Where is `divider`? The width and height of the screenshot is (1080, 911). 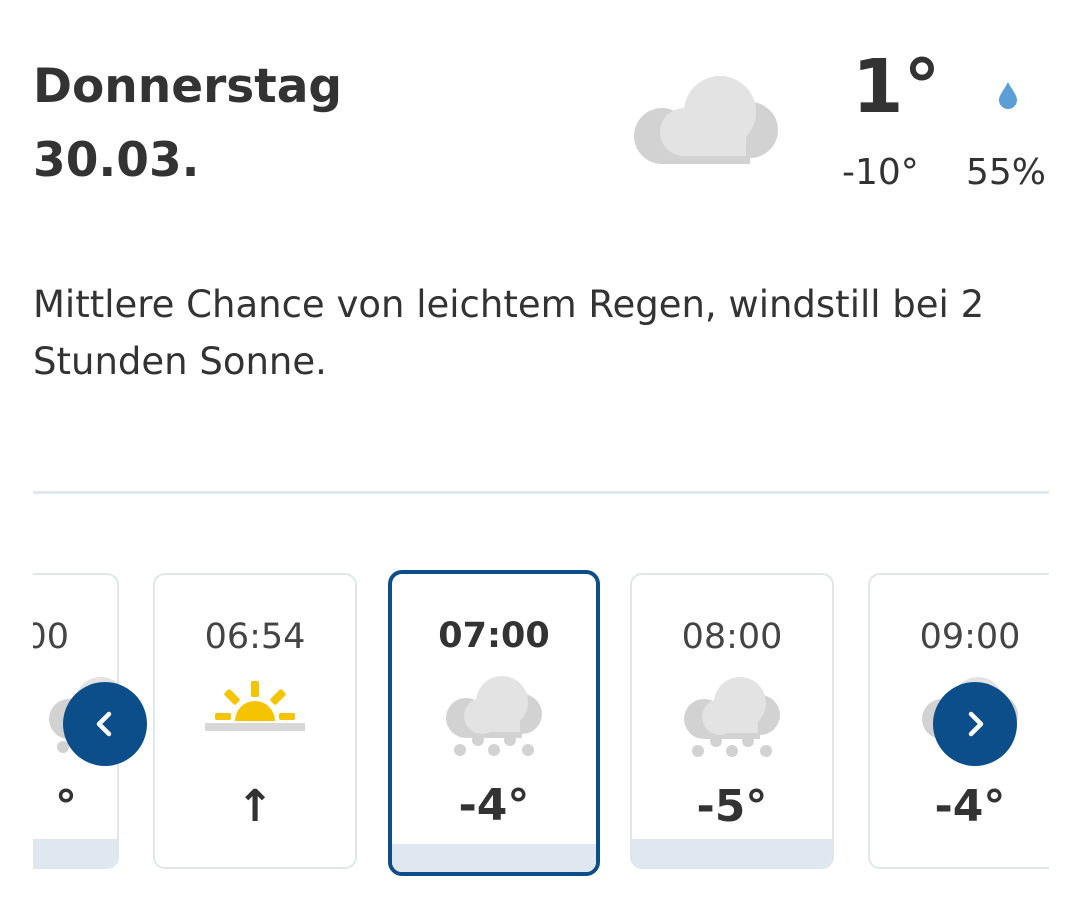 divider is located at coordinates (541, 492).